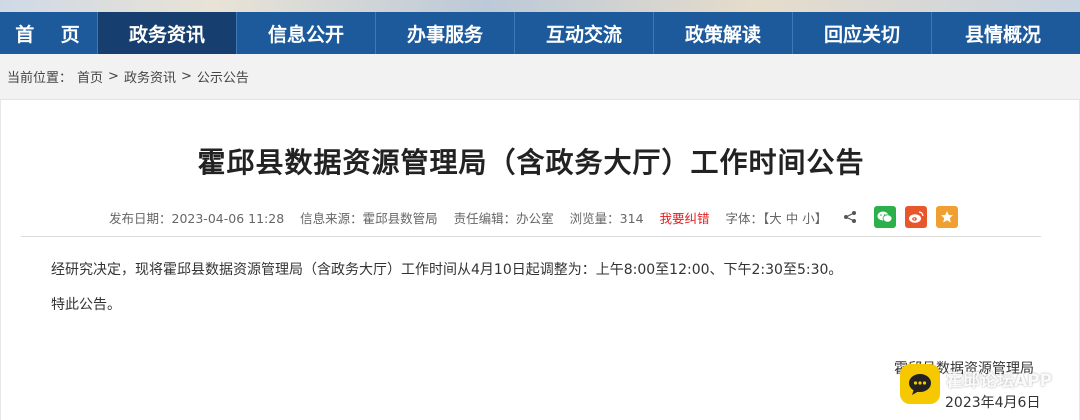  What do you see at coordinates (850, 217) in the screenshot?
I see `share-icon` at bounding box center [850, 217].